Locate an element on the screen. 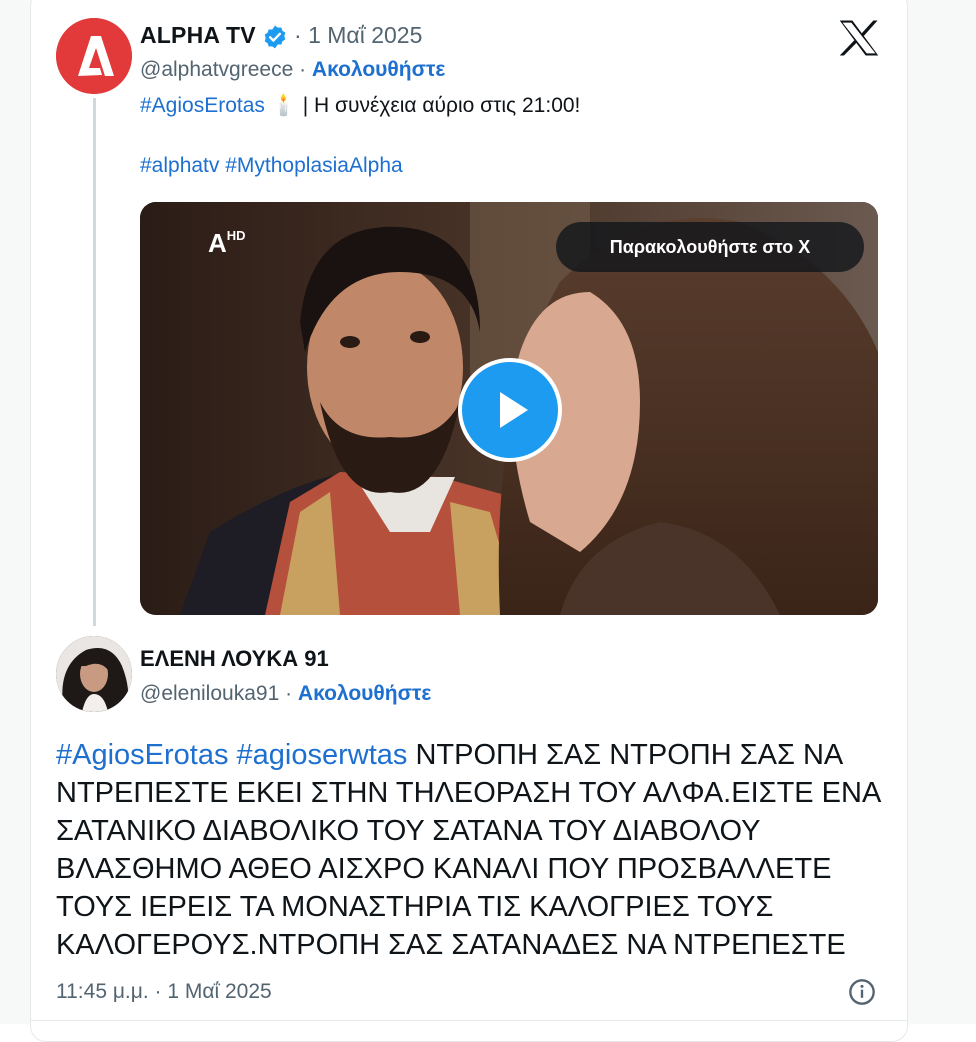  reply-follow-button: Ακολουθήστε is located at coordinates (364, 693).